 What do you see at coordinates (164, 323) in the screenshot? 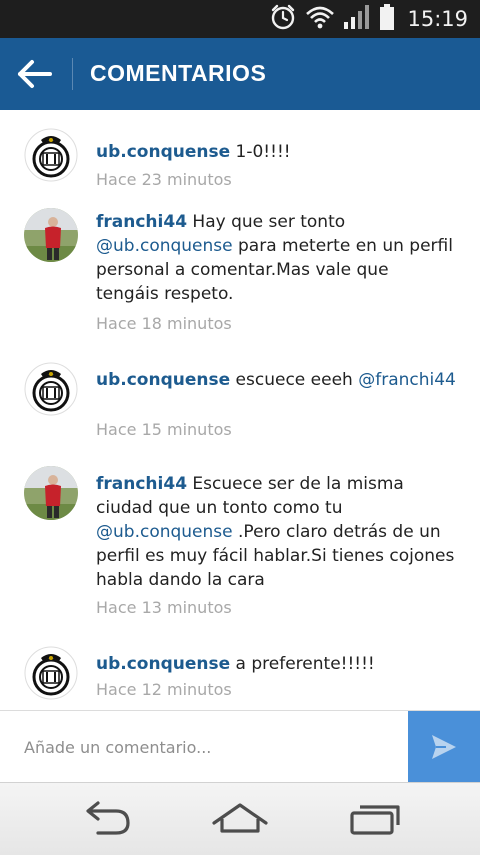
I see `comment-timestamp: Hace 18 minutos` at bounding box center [164, 323].